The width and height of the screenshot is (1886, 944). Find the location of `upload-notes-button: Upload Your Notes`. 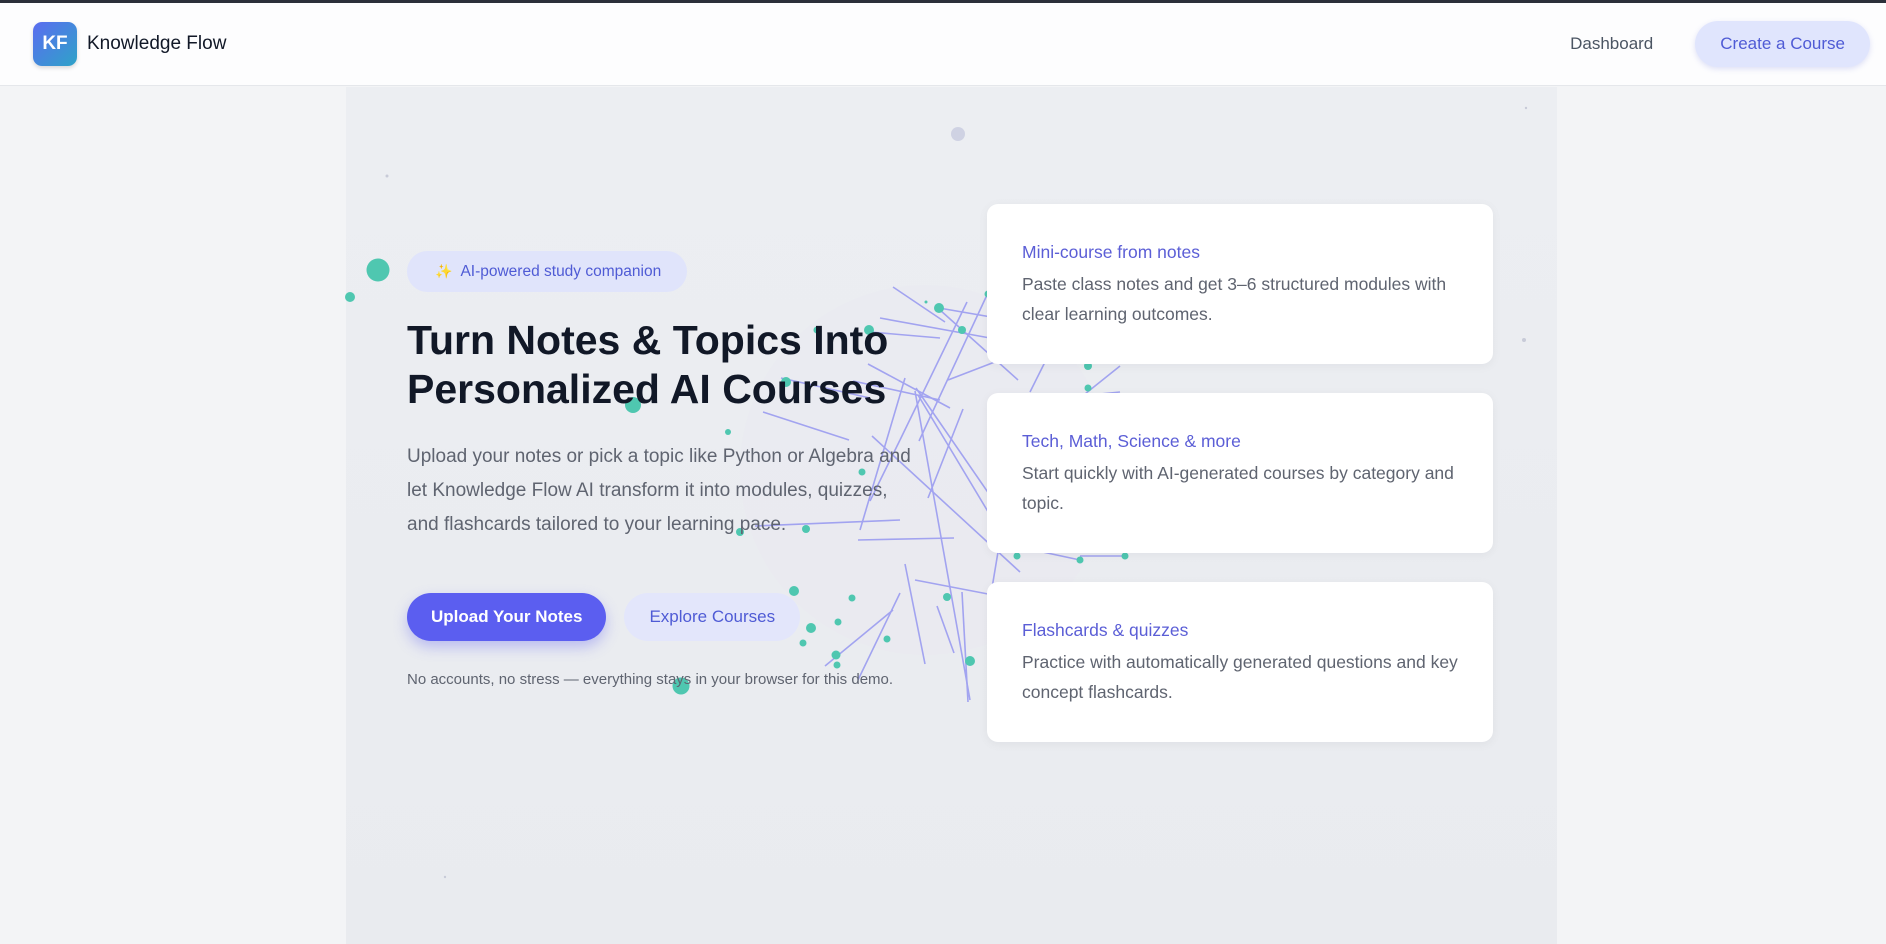

upload-notes-button: Upload Your Notes is located at coordinates (507, 617).